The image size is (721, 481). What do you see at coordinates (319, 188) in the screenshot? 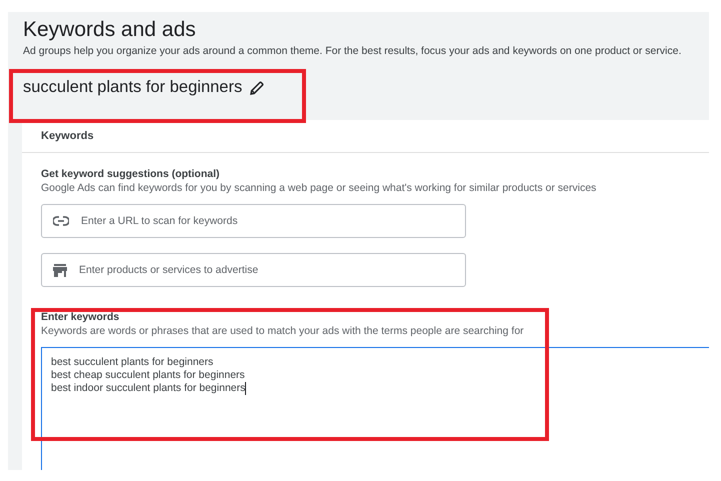
I see `section-description: Google Ads can find keywords for you by scanning a web page or seeing what's working for similar products or services` at bounding box center [319, 188].